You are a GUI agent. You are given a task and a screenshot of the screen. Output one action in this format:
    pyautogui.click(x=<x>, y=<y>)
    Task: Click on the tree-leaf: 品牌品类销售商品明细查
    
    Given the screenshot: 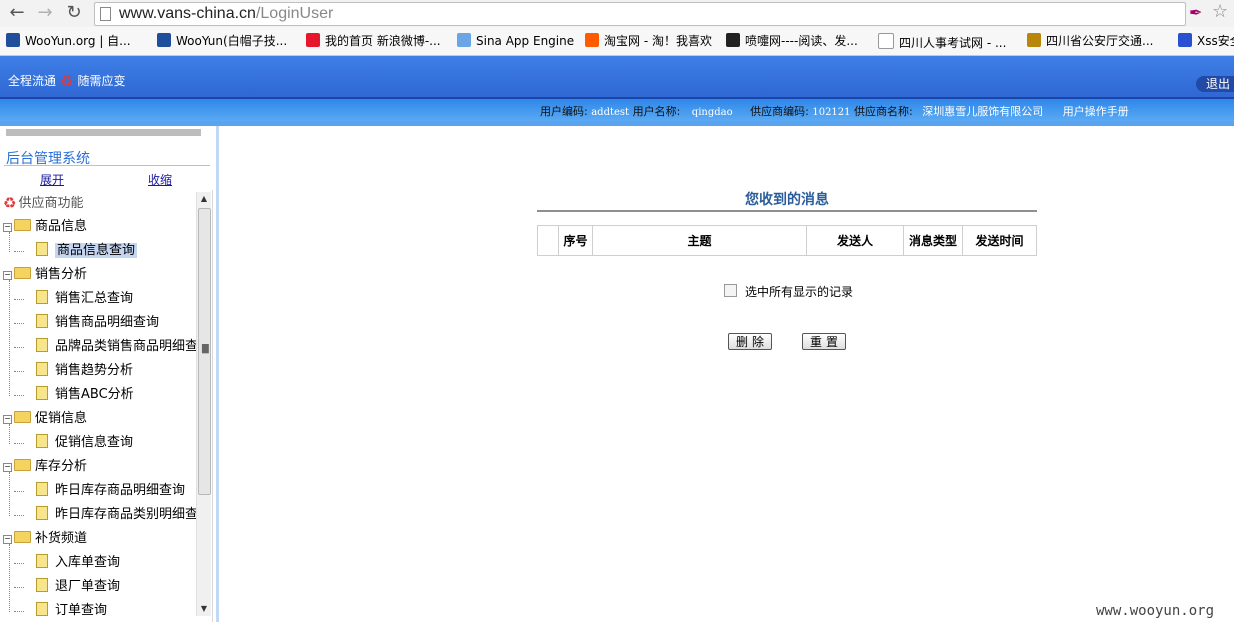 What is the action you would take?
    pyautogui.click(x=106, y=347)
    